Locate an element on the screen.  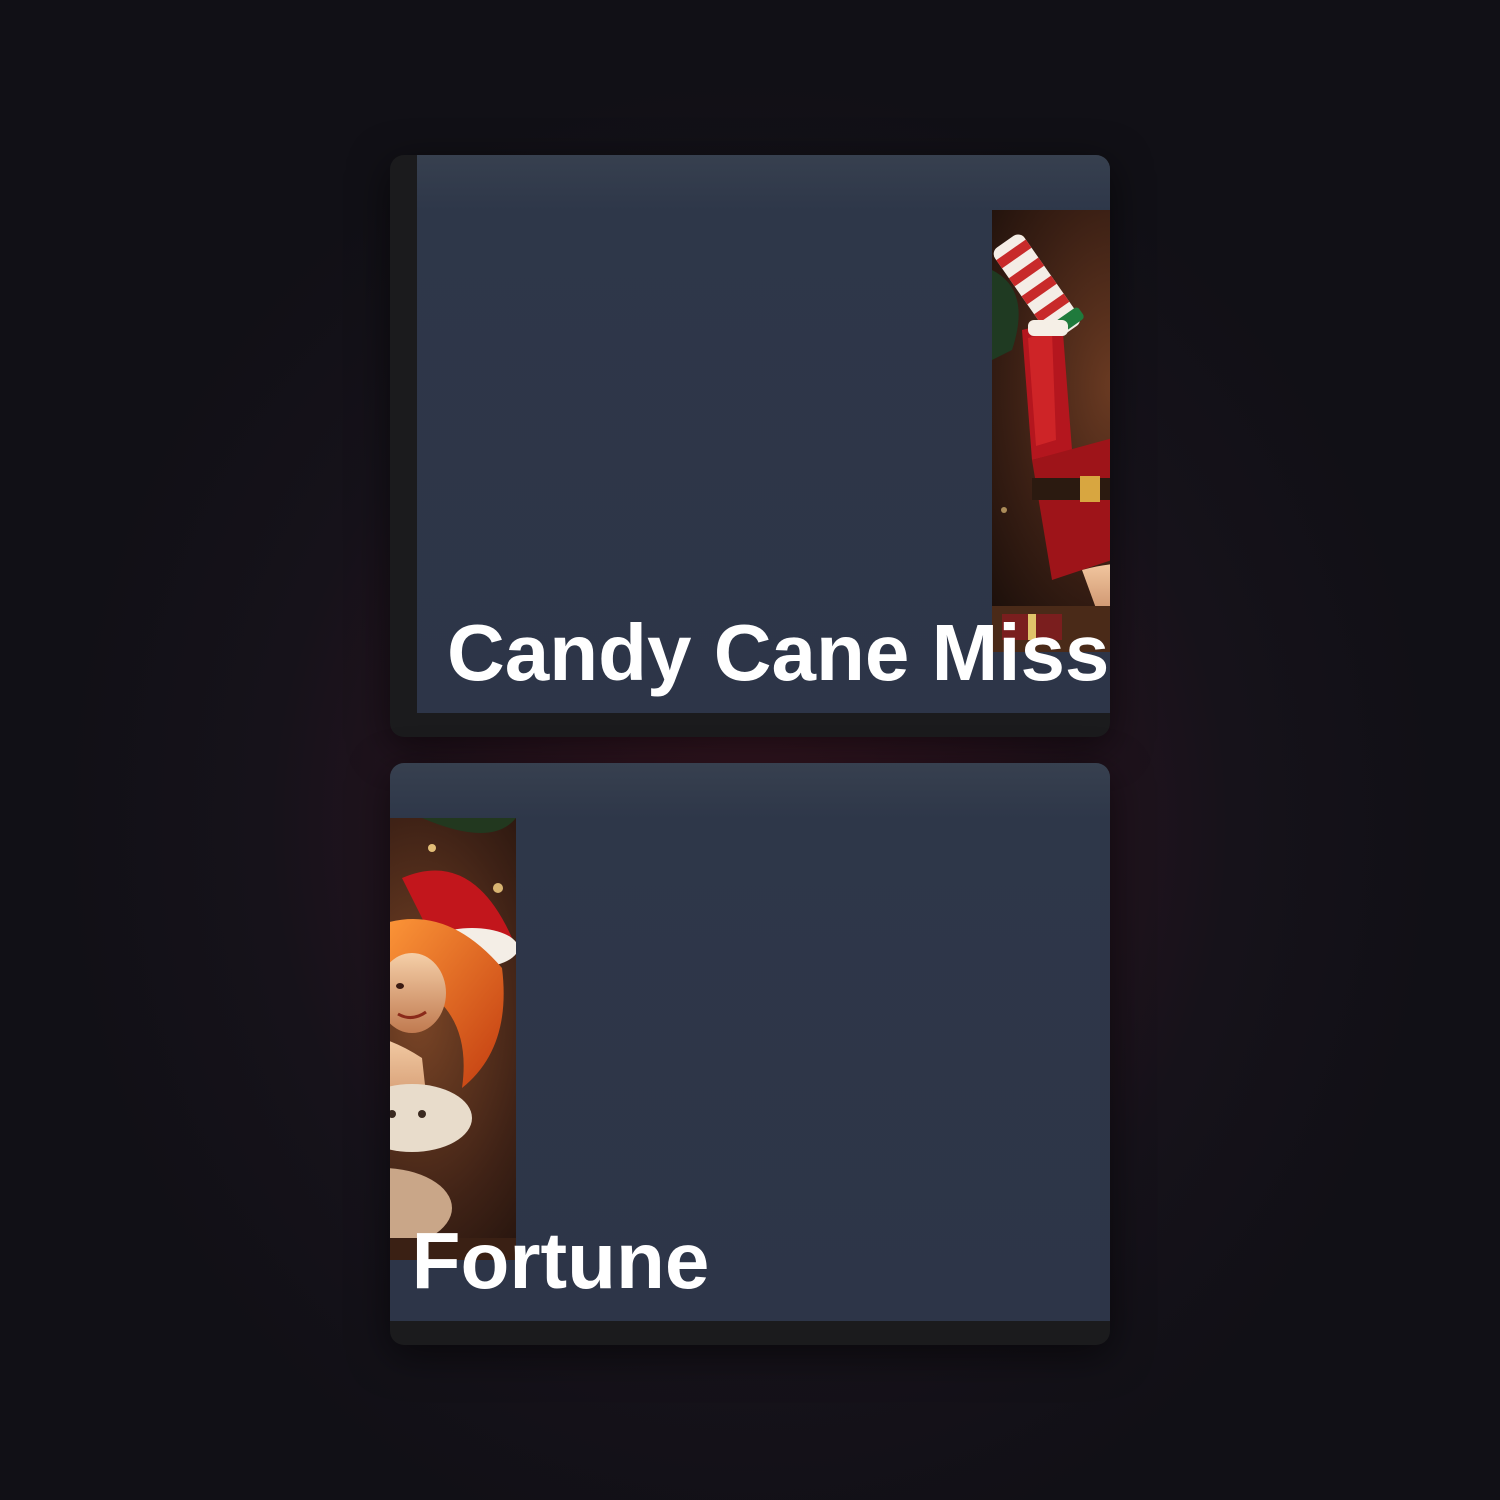
skin-art-image-continued is located at coordinates (453, 1039).